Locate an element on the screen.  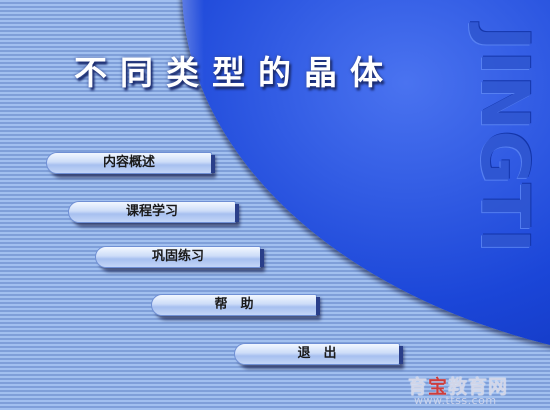
exit-button: 退 出 is located at coordinates (318, 354).